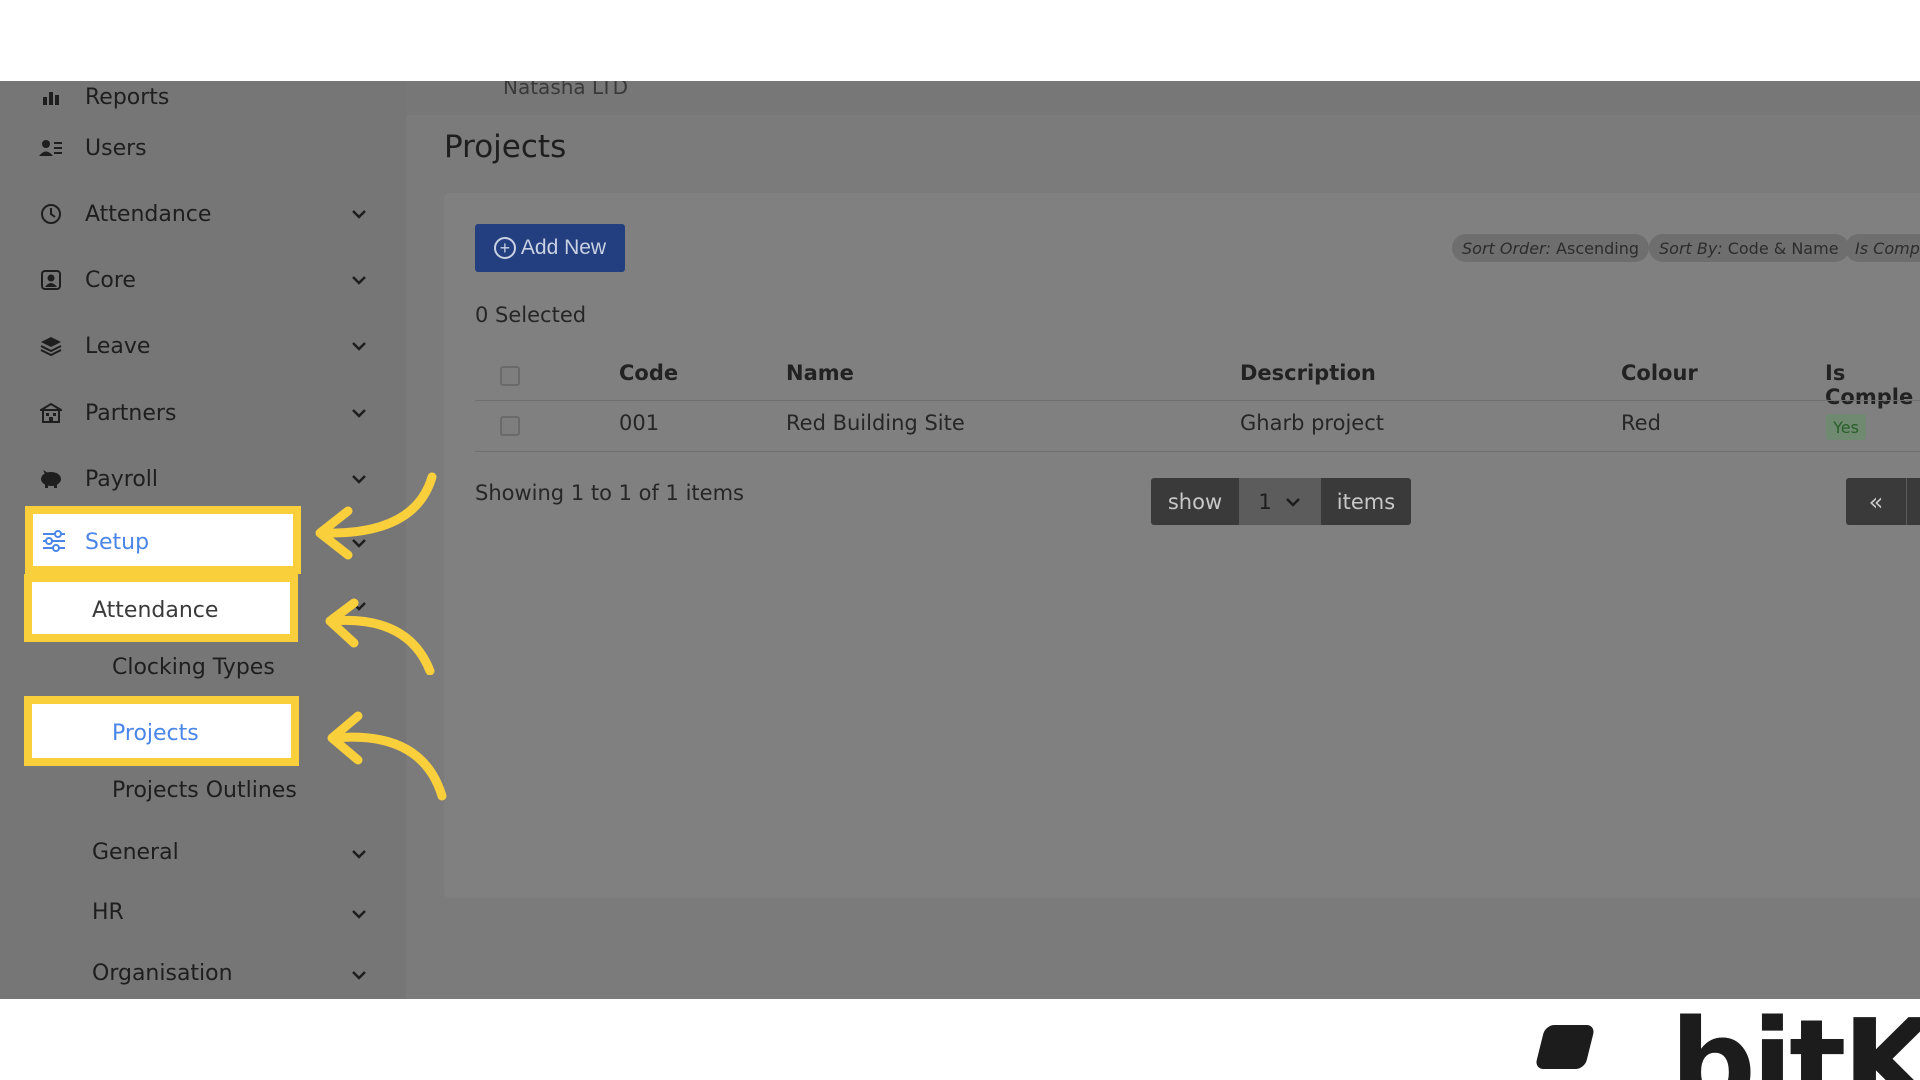 Image resolution: width=1920 pixels, height=1080 pixels. What do you see at coordinates (203, 148) in the screenshot?
I see `sidebar-item-users: Users` at bounding box center [203, 148].